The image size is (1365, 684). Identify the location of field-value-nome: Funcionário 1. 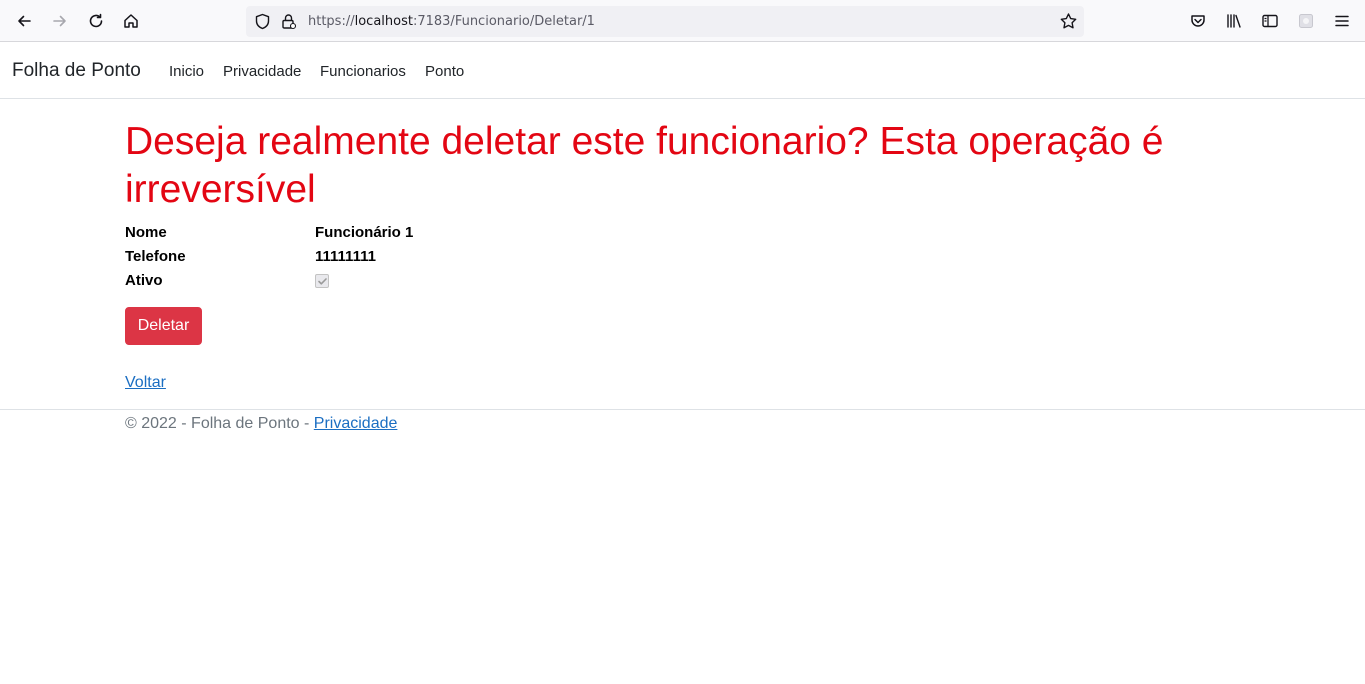
(364, 232).